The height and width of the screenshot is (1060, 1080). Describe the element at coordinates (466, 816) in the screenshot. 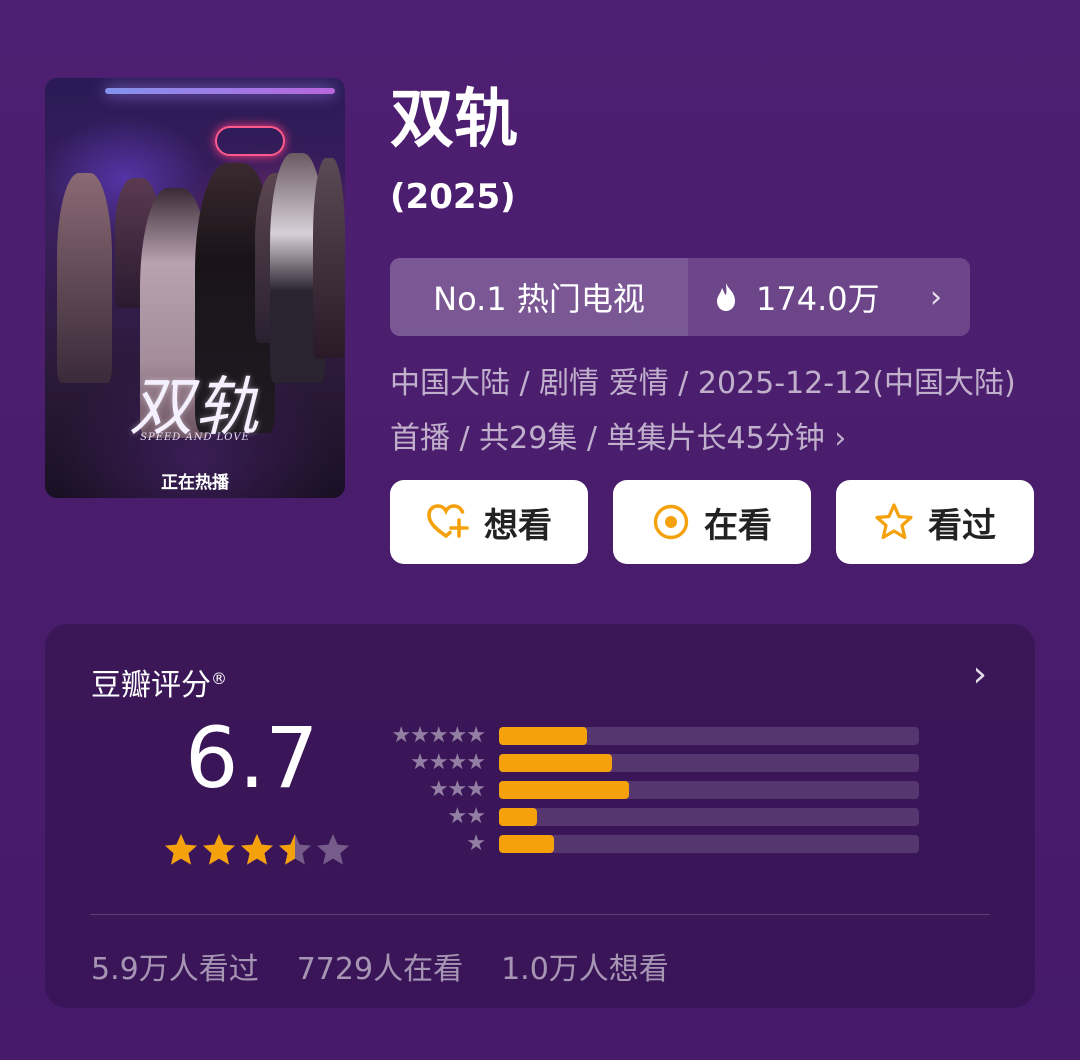

I see `distribution-stars-label: ★★` at that location.